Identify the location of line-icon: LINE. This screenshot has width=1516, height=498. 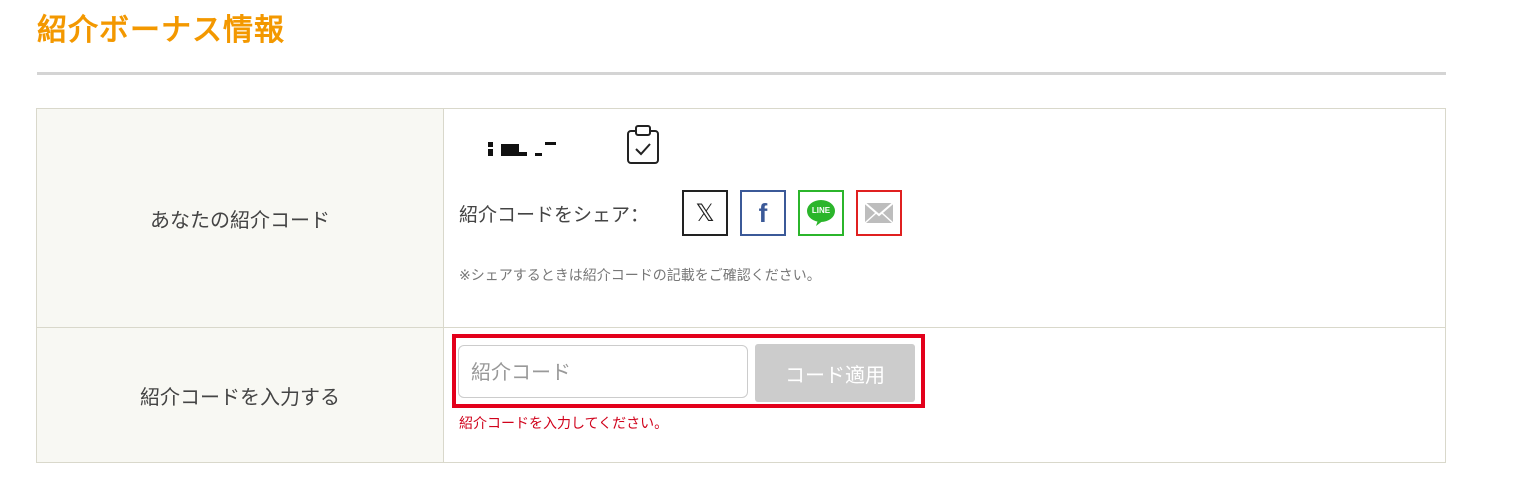
(821, 213).